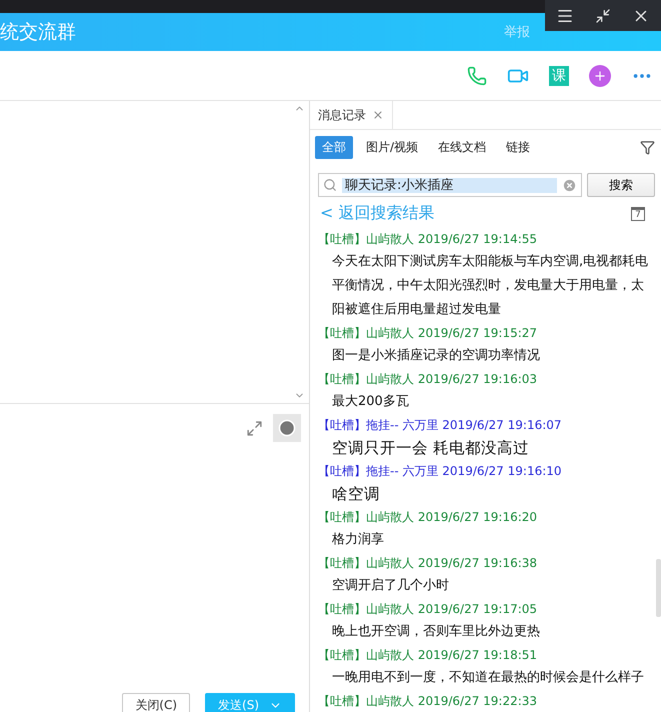  Describe the element at coordinates (518, 147) in the screenshot. I see `filter-tab: 链接` at that location.